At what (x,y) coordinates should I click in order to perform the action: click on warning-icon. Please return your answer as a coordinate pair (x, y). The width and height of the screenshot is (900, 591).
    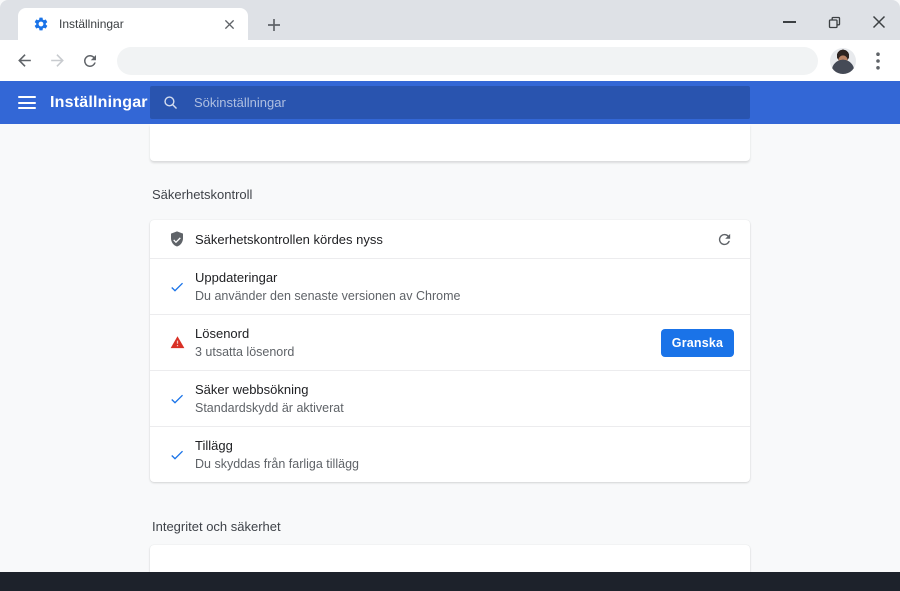
    Looking at the image, I should click on (177, 342).